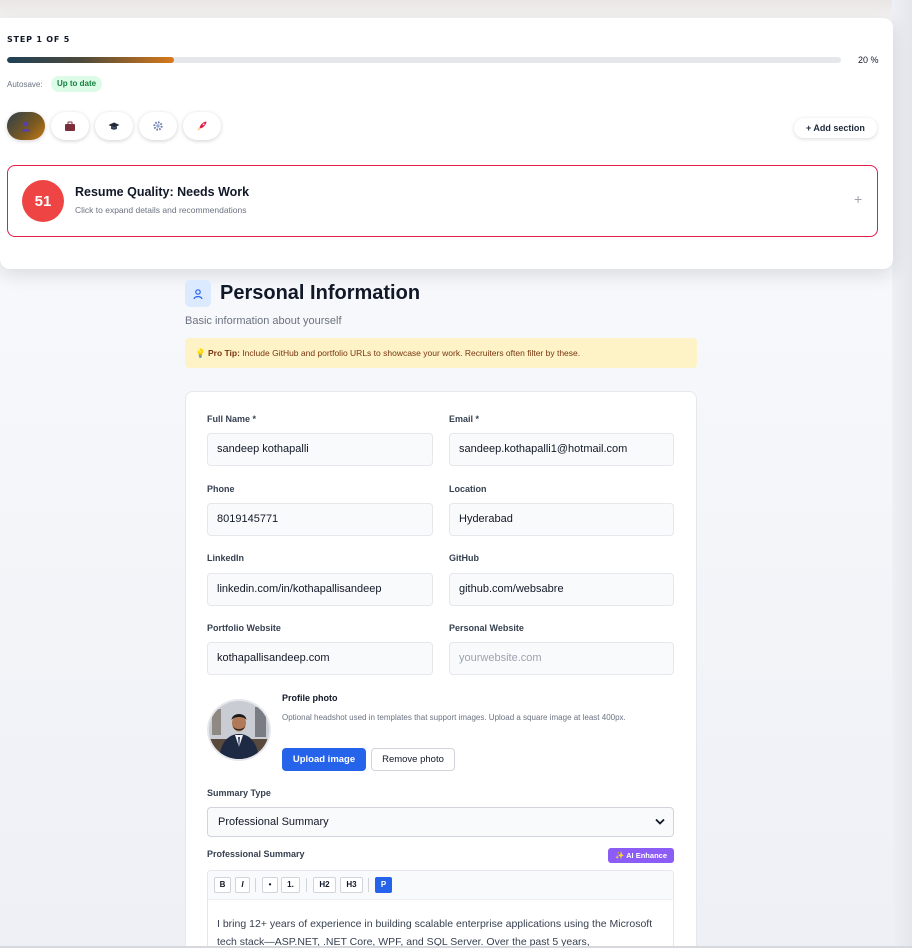 This screenshot has width=912, height=948. What do you see at coordinates (239, 793) in the screenshot?
I see `summary-type-label: Summary Type` at bounding box center [239, 793].